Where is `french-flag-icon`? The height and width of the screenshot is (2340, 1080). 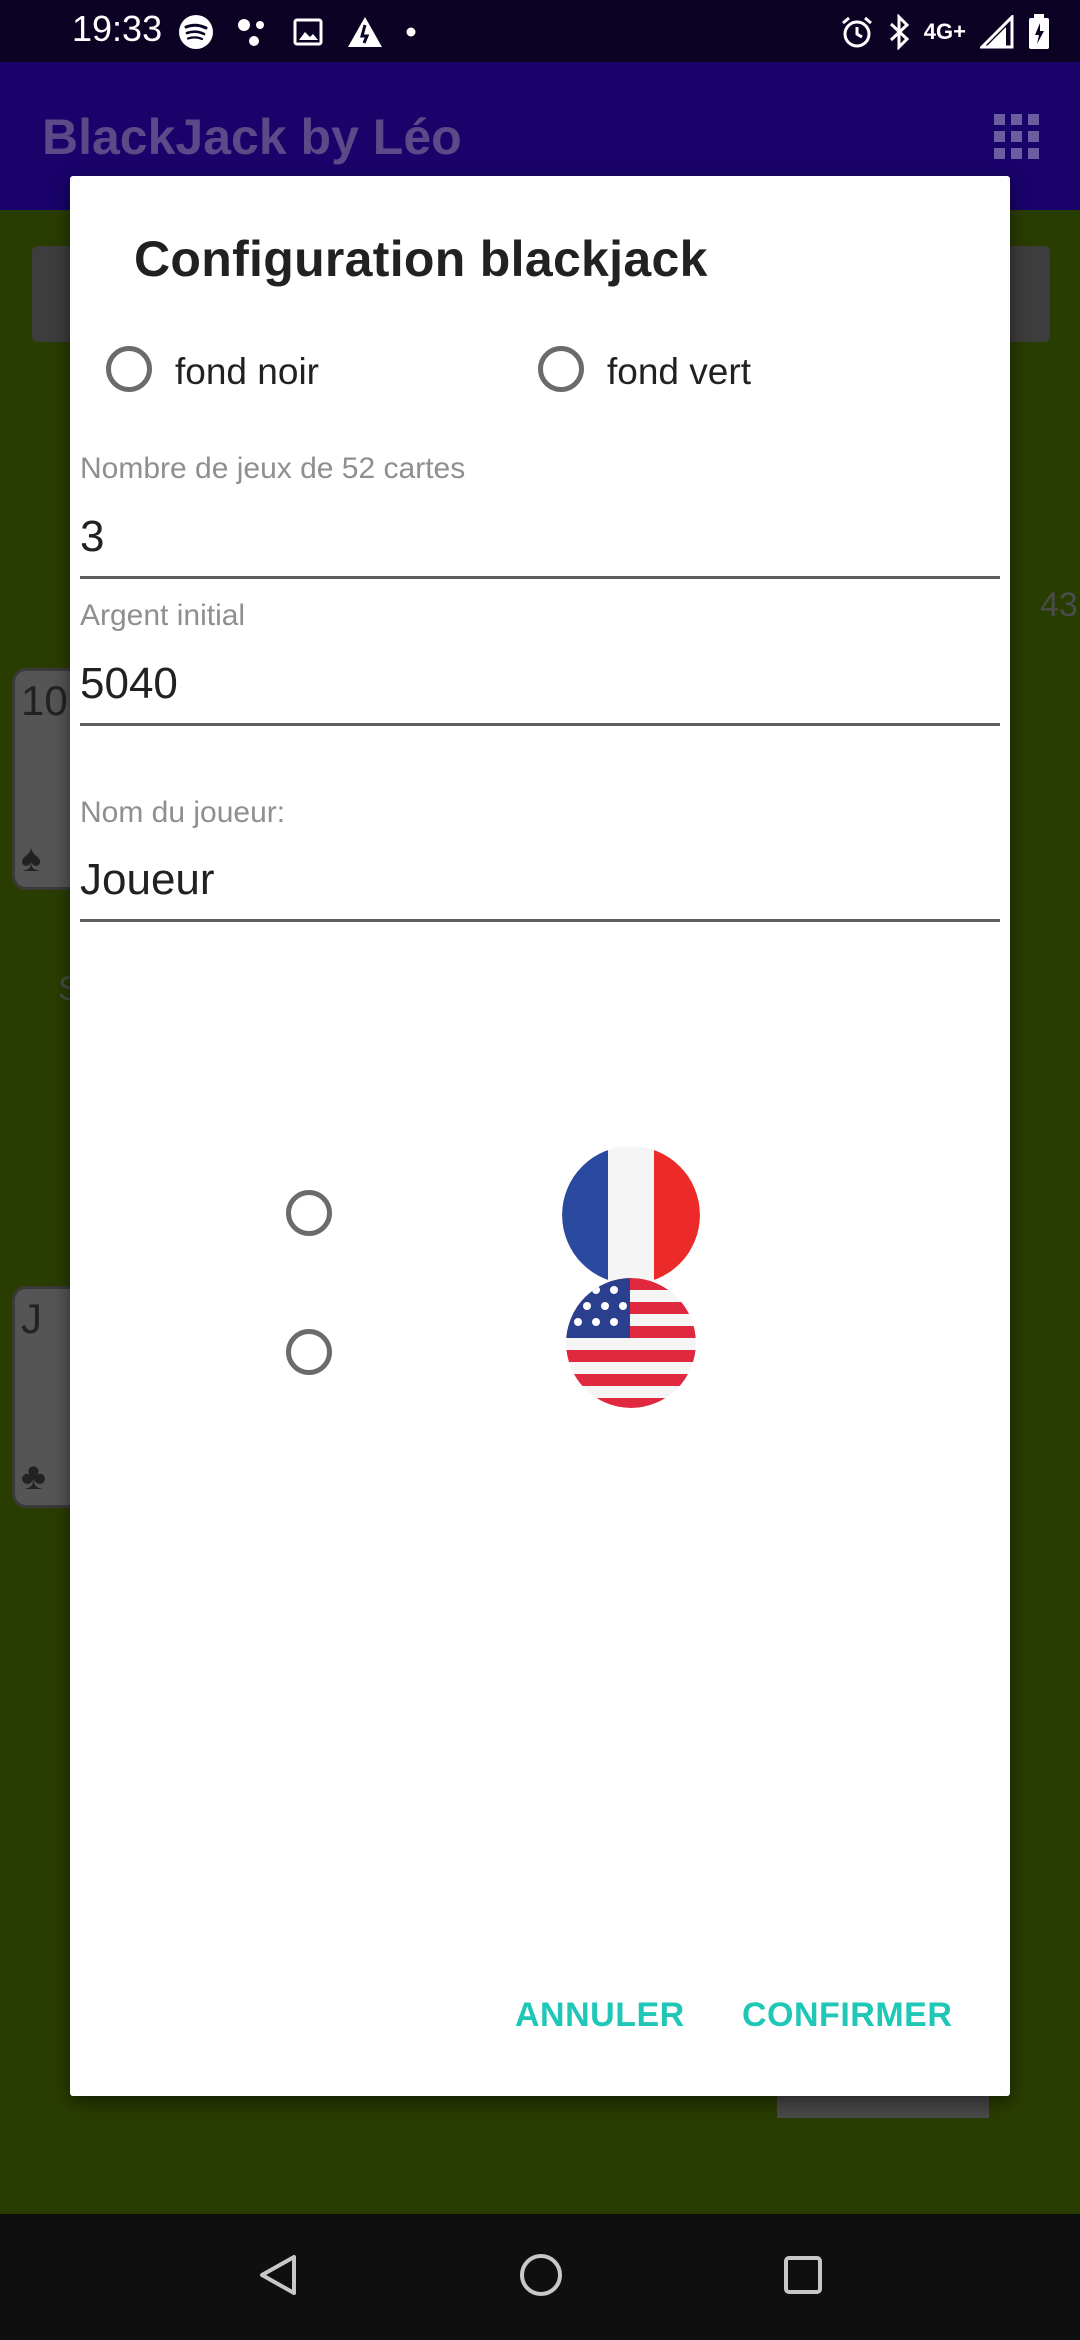
french-flag-icon is located at coordinates (631, 1215).